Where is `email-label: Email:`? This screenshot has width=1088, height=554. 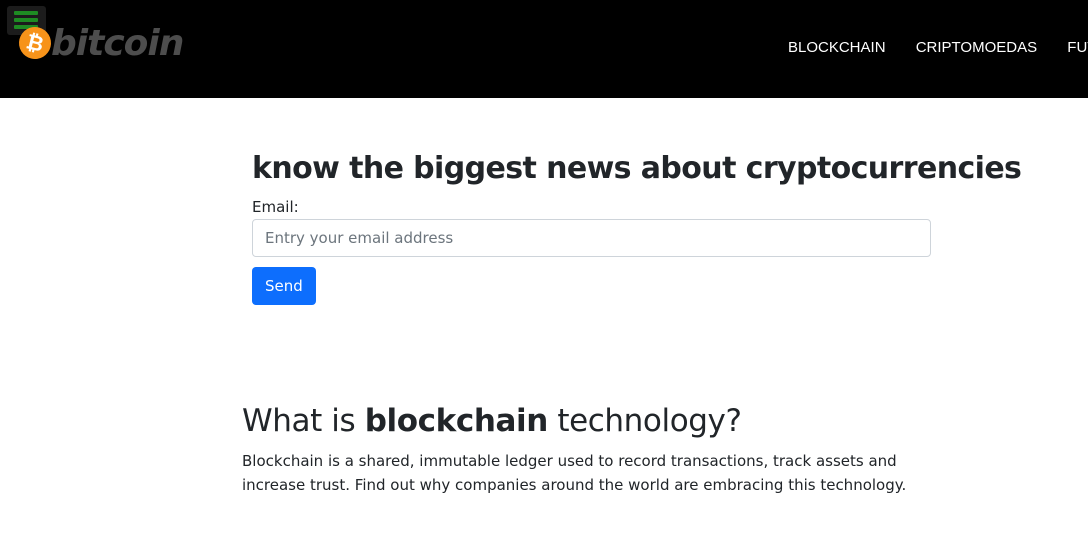 email-label: Email: is located at coordinates (275, 207).